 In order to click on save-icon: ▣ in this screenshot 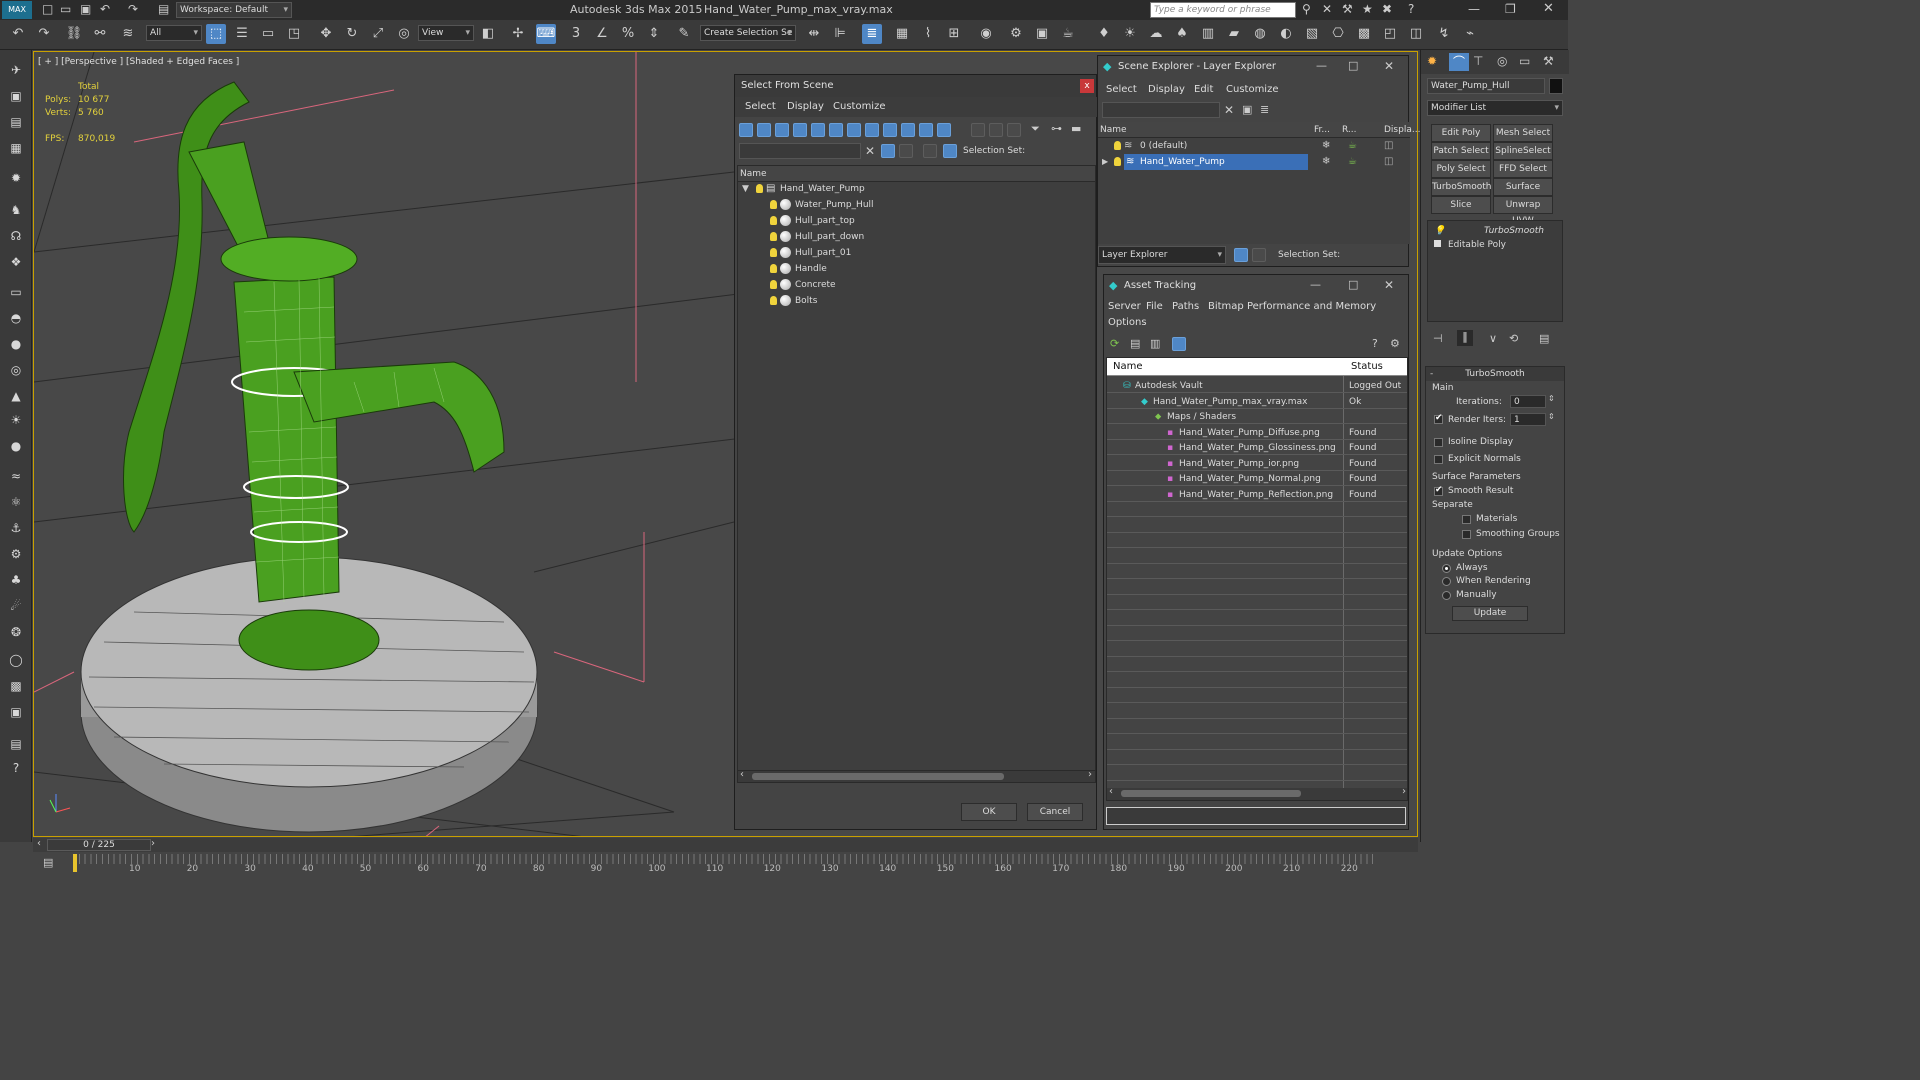, I will do `click(85, 9)`.